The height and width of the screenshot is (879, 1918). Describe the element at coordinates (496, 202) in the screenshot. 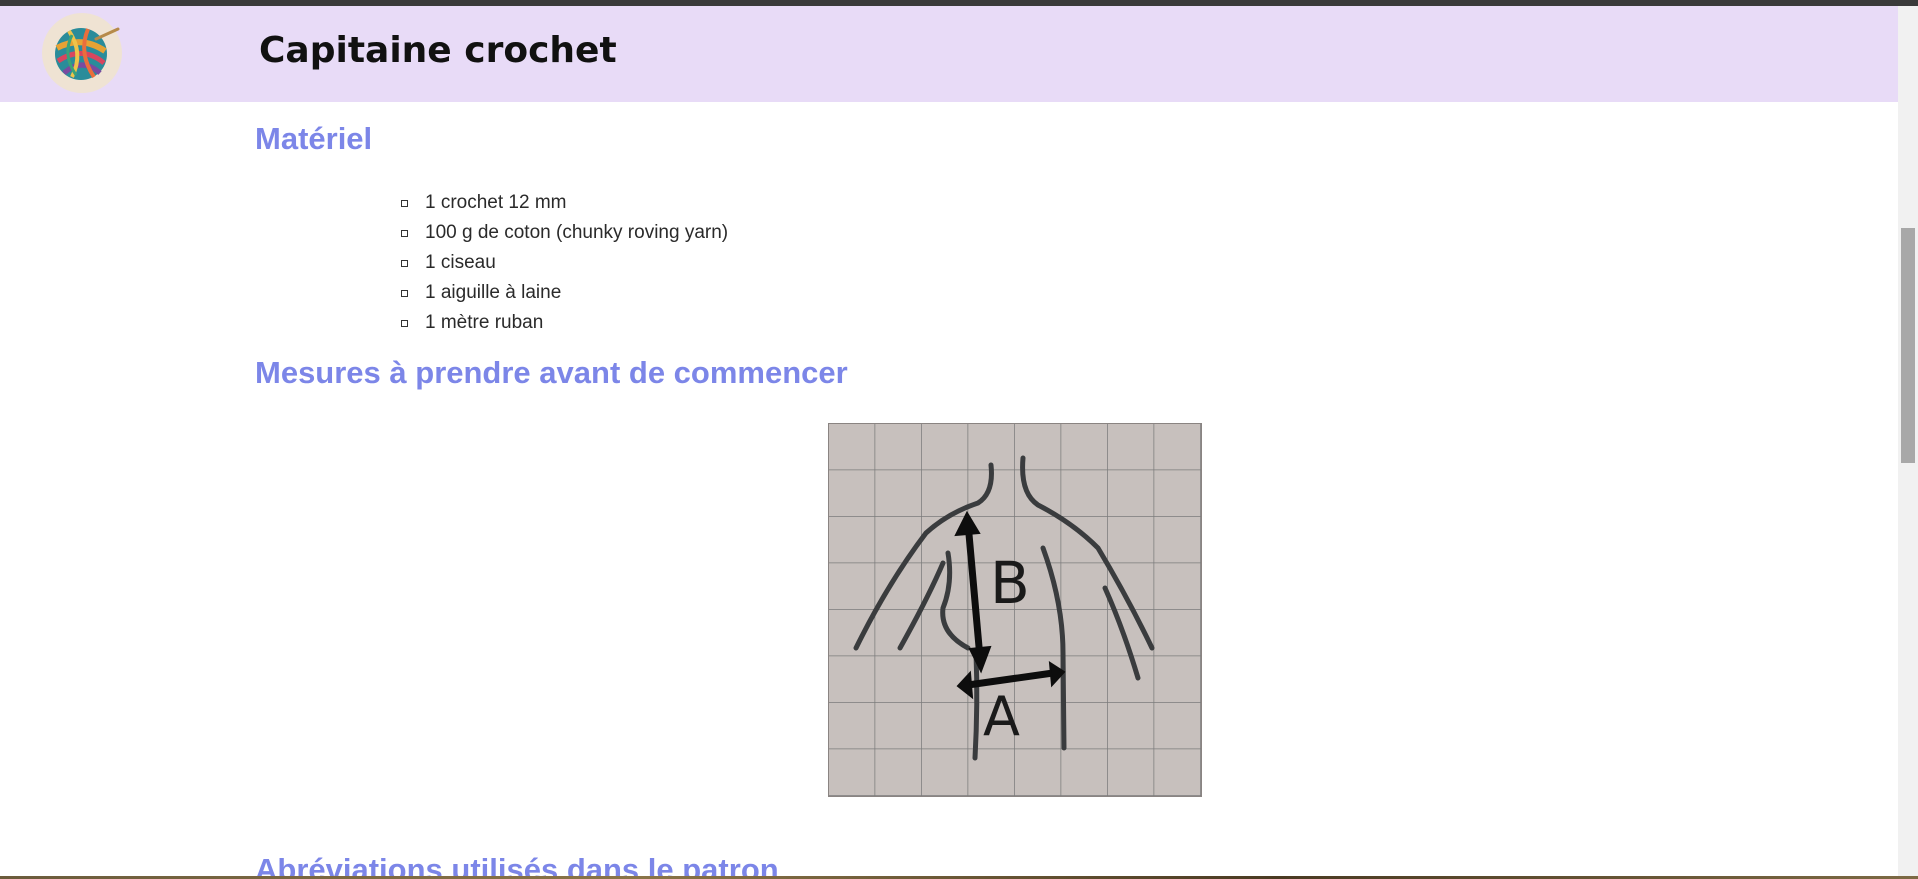

I see `list-item-text: 1 crochet 12 mm` at that location.